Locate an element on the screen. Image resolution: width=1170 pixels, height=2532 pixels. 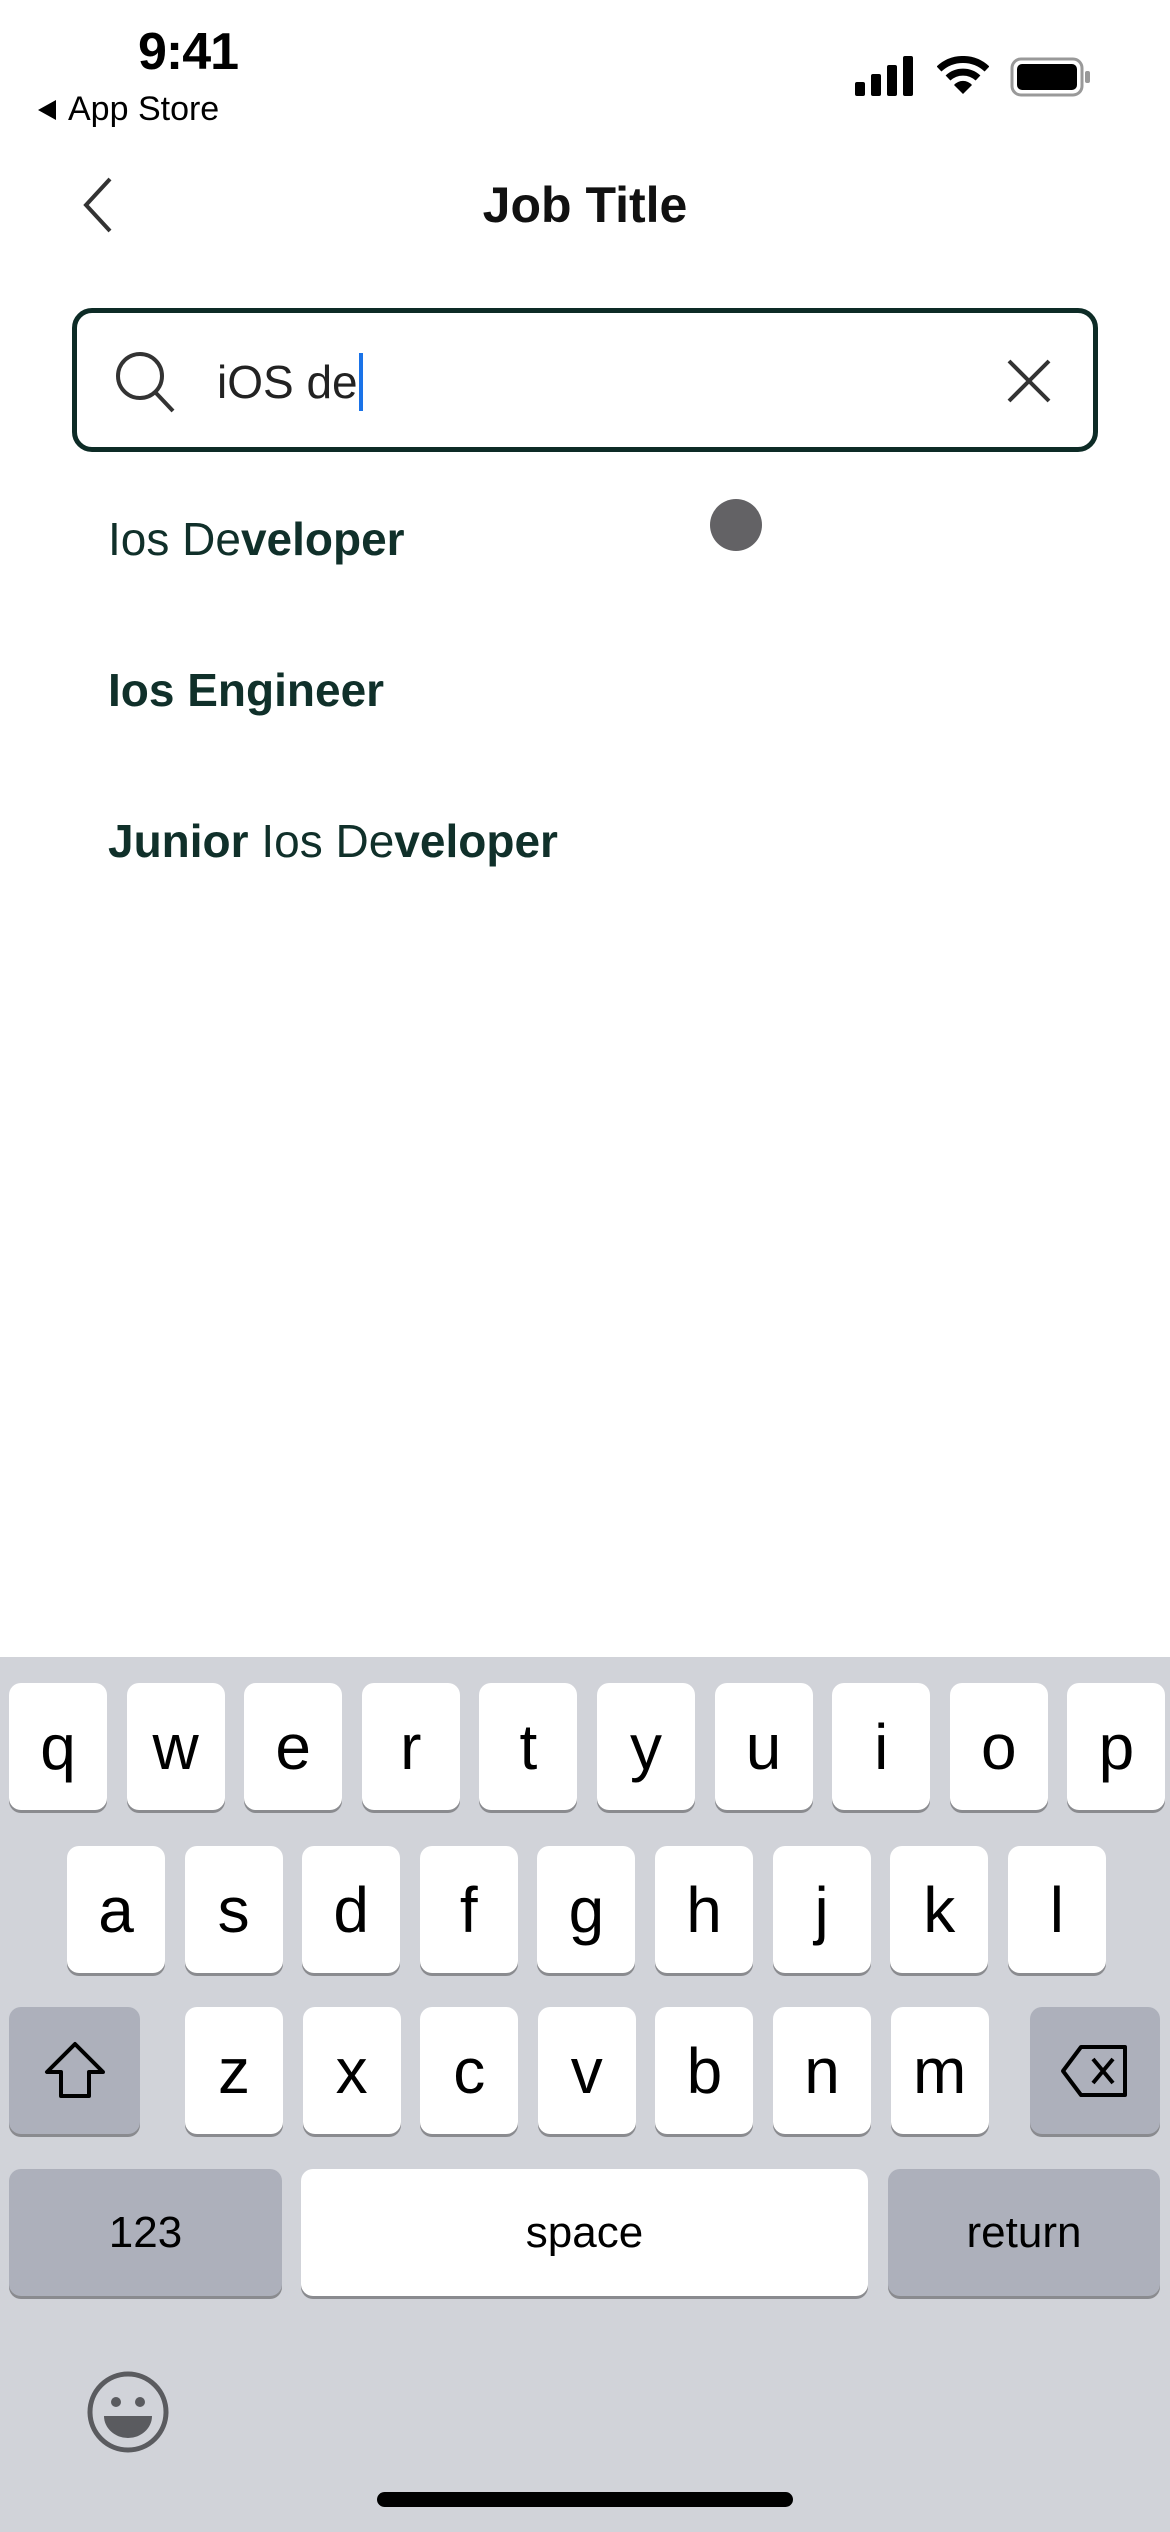
key-q: q is located at coordinates (58, 1746).